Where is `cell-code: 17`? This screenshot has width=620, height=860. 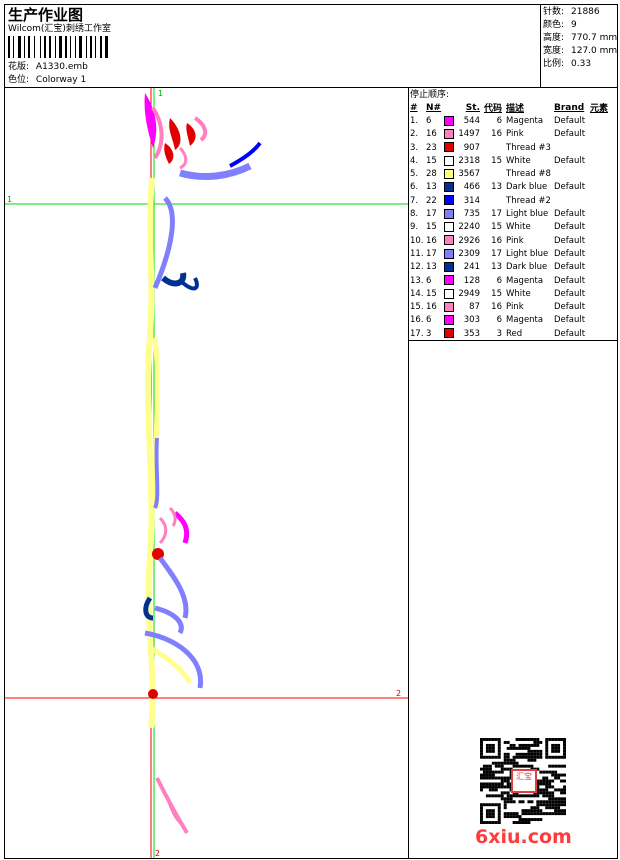 cell-code: 17 is located at coordinates (496, 253).